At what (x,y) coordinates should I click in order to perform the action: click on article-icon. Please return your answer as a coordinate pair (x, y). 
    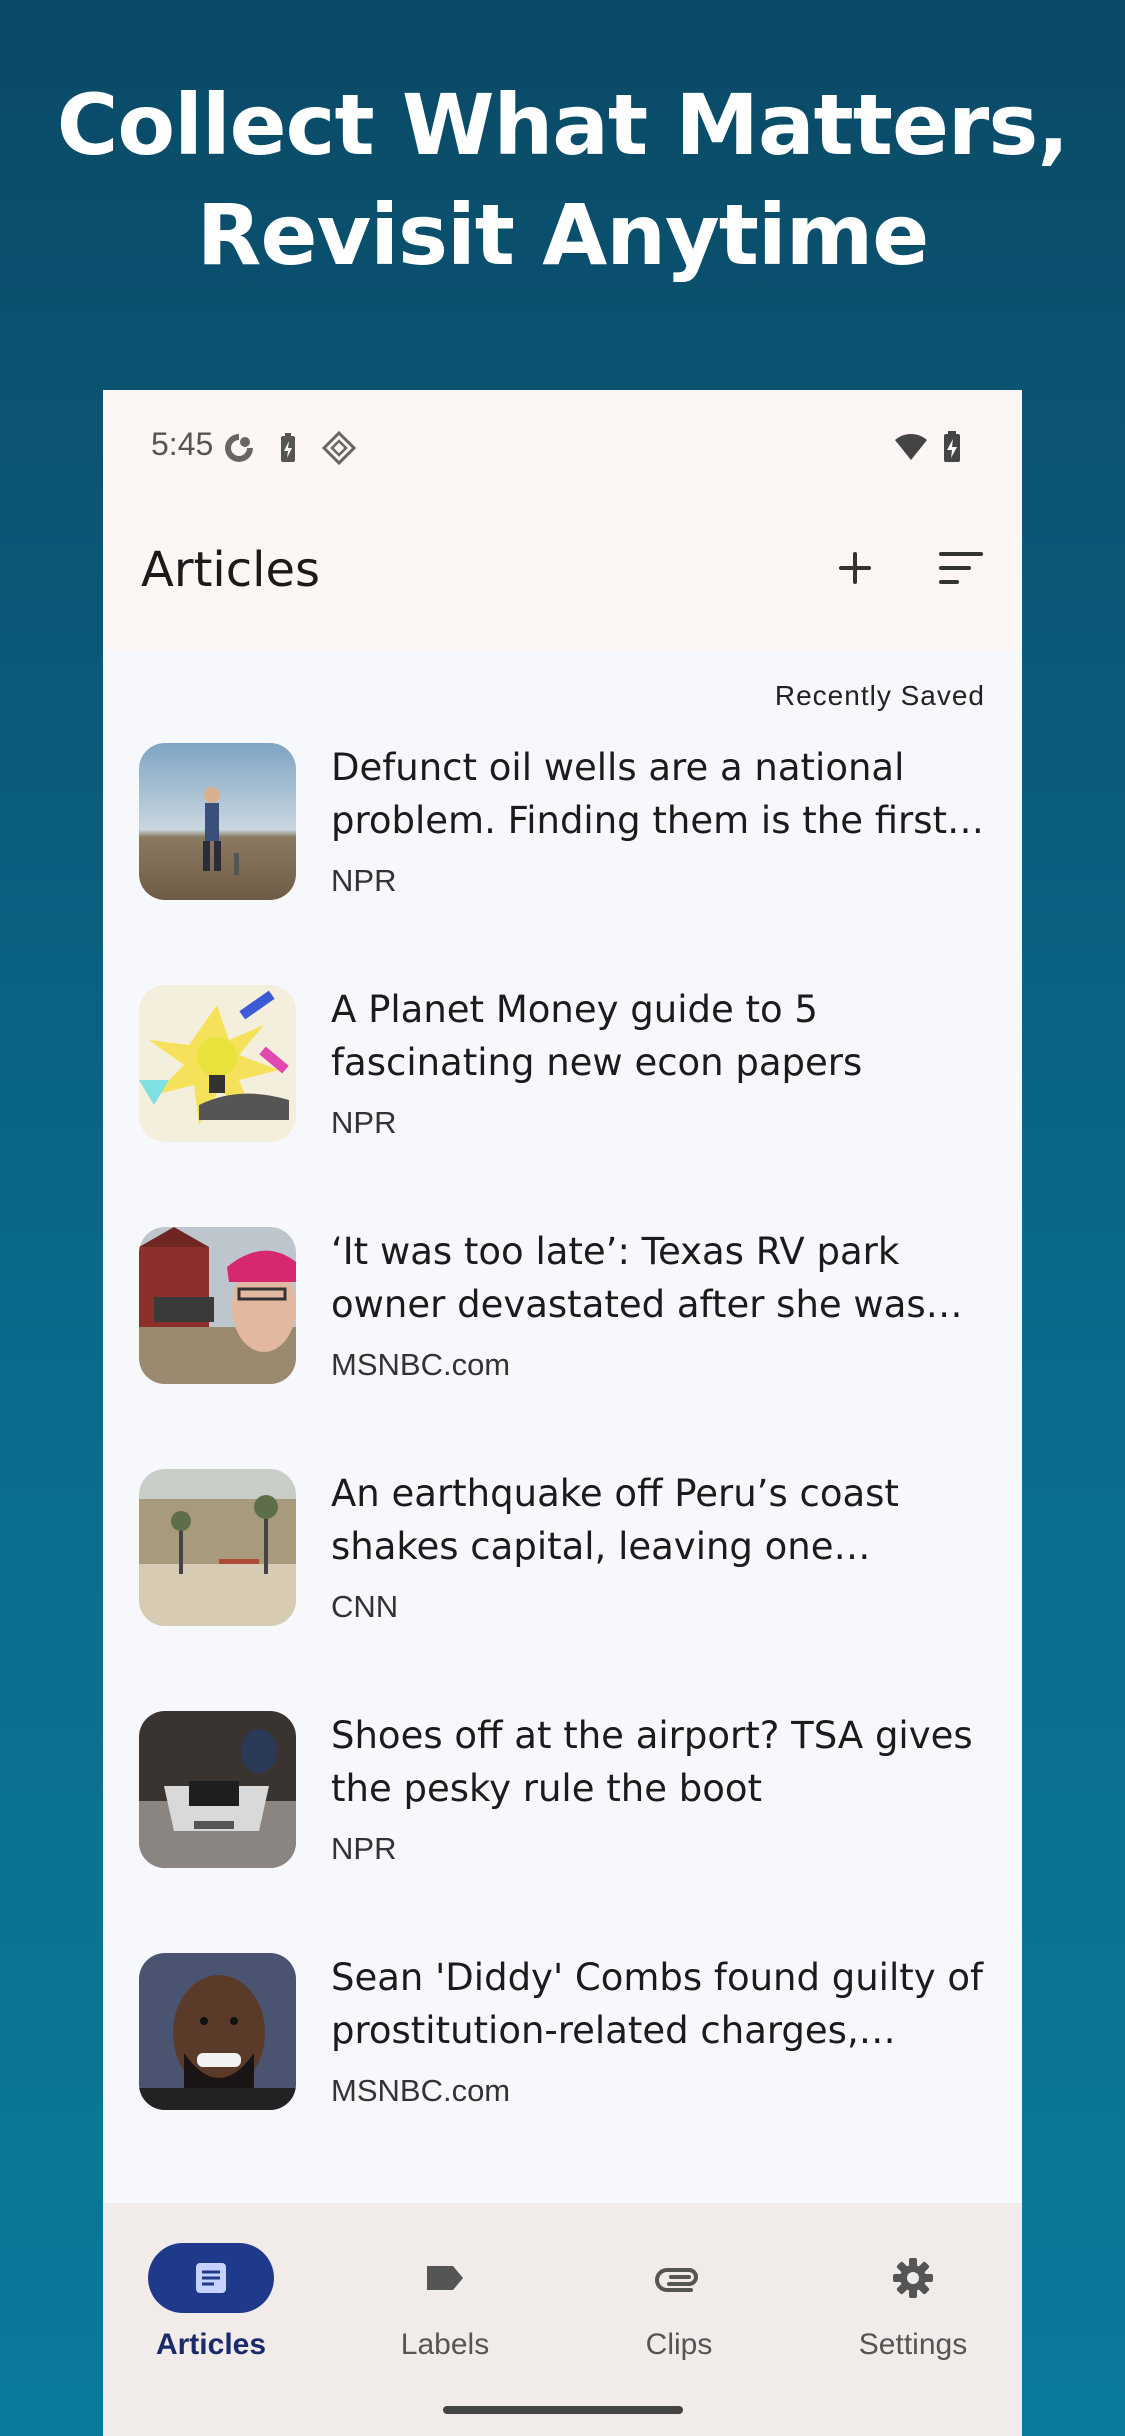
    Looking at the image, I should click on (211, 2278).